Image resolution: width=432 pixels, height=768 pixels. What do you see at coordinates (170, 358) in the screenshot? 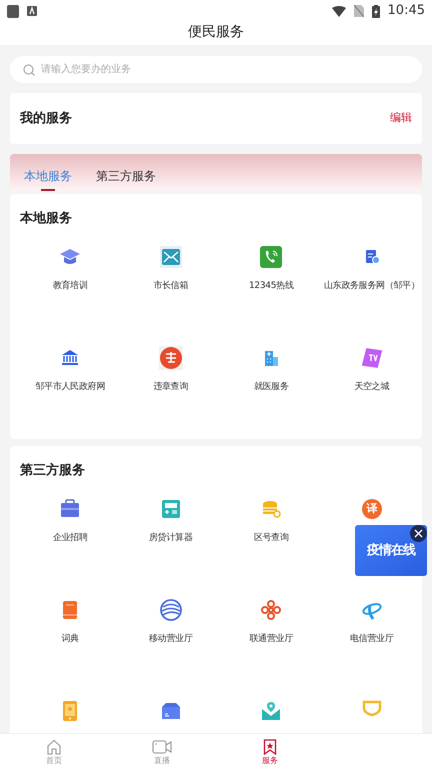
I see `circle-glyph-icon` at bounding box center [170, 358].